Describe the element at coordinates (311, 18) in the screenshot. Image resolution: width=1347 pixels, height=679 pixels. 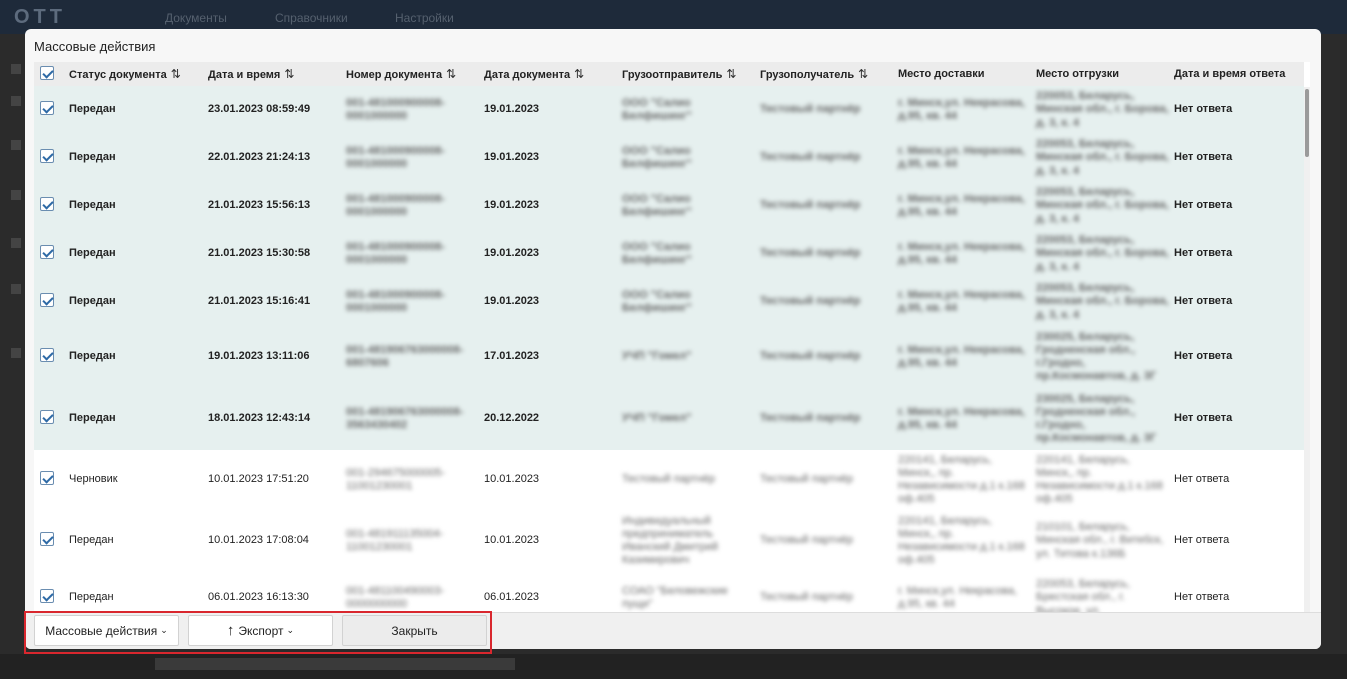
I see `background-menu-item: Справочники` at that location.